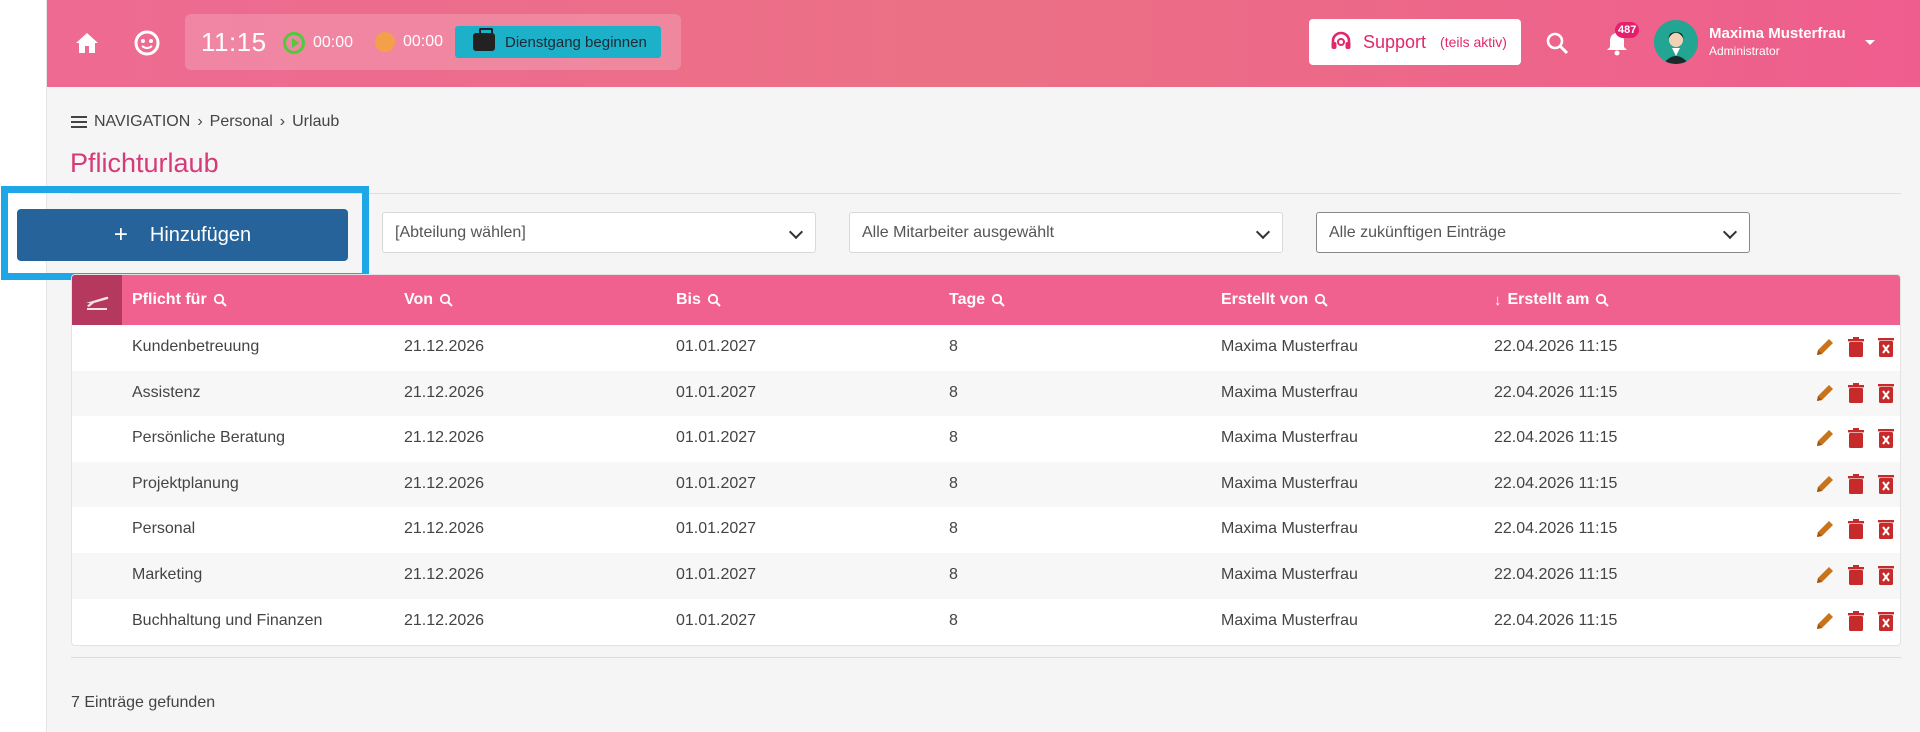 This screenshot has width=1920, height=732. Describe the element at coordinates (147, 43) in the screenshot. I see `smiley-icon` at that location.